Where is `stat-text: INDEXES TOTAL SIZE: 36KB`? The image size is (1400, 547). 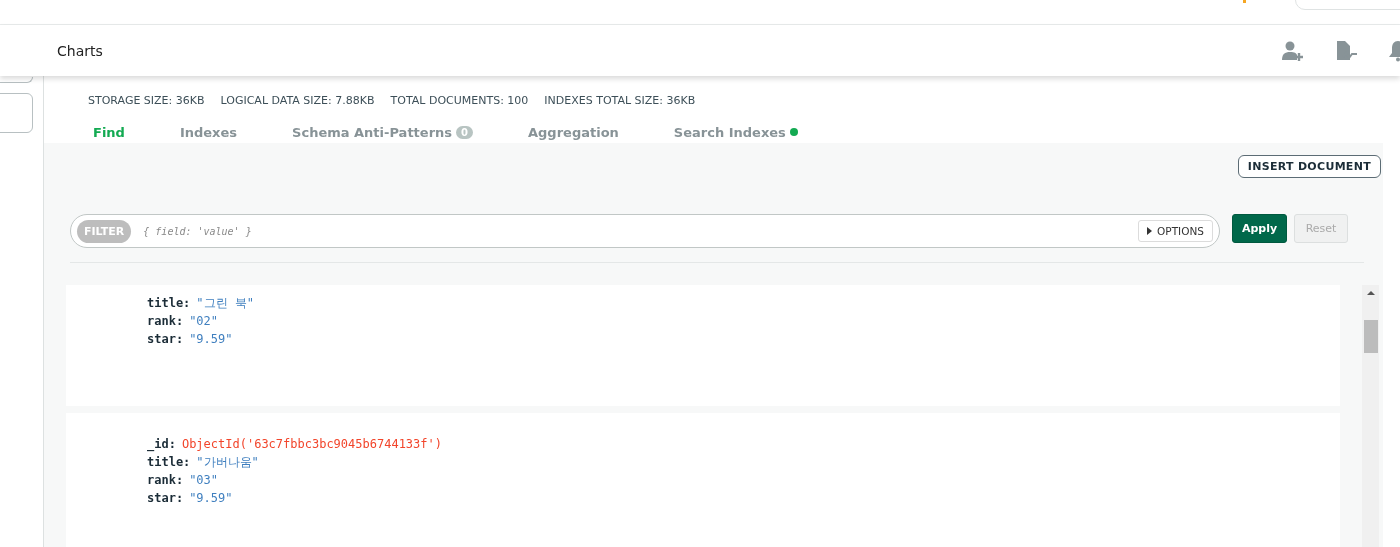 stat-text: INDEXES TOTAL SIZE: 36KB is located at coordinates (620, 101).